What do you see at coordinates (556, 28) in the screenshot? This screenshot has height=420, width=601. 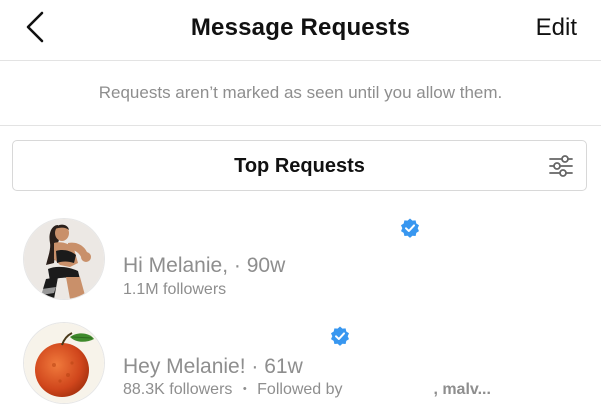 I see `edit-button: Edit` at bounding box center [556, 28].